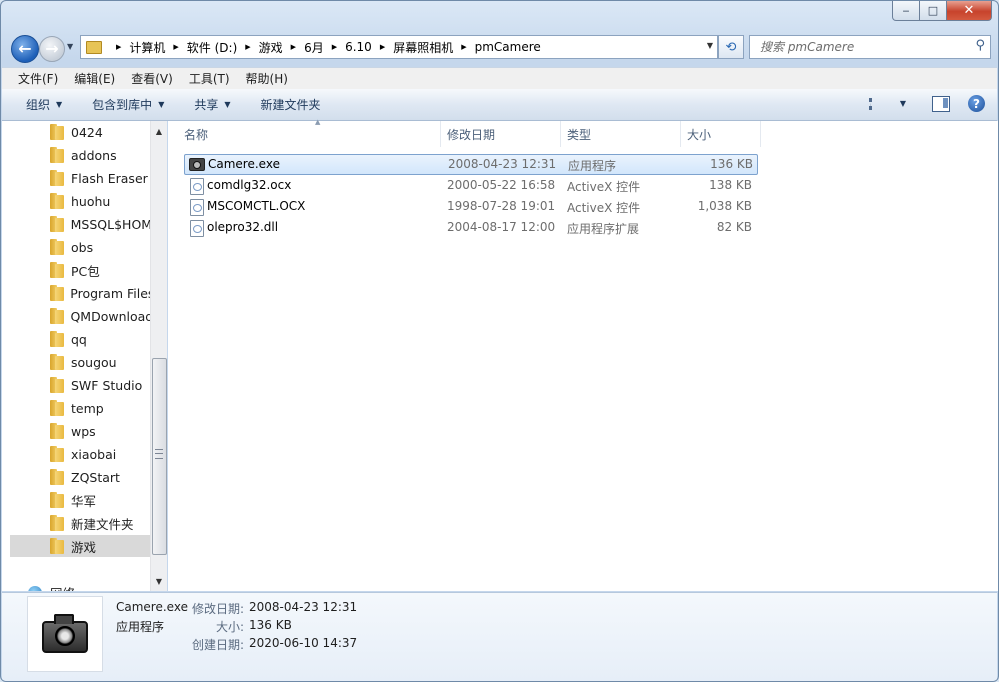  What do you see at coordinates (212, 47) in the screenshot?
I see `breadcrumb-item: 软件 (D:)` at bounding box center [212, 47].